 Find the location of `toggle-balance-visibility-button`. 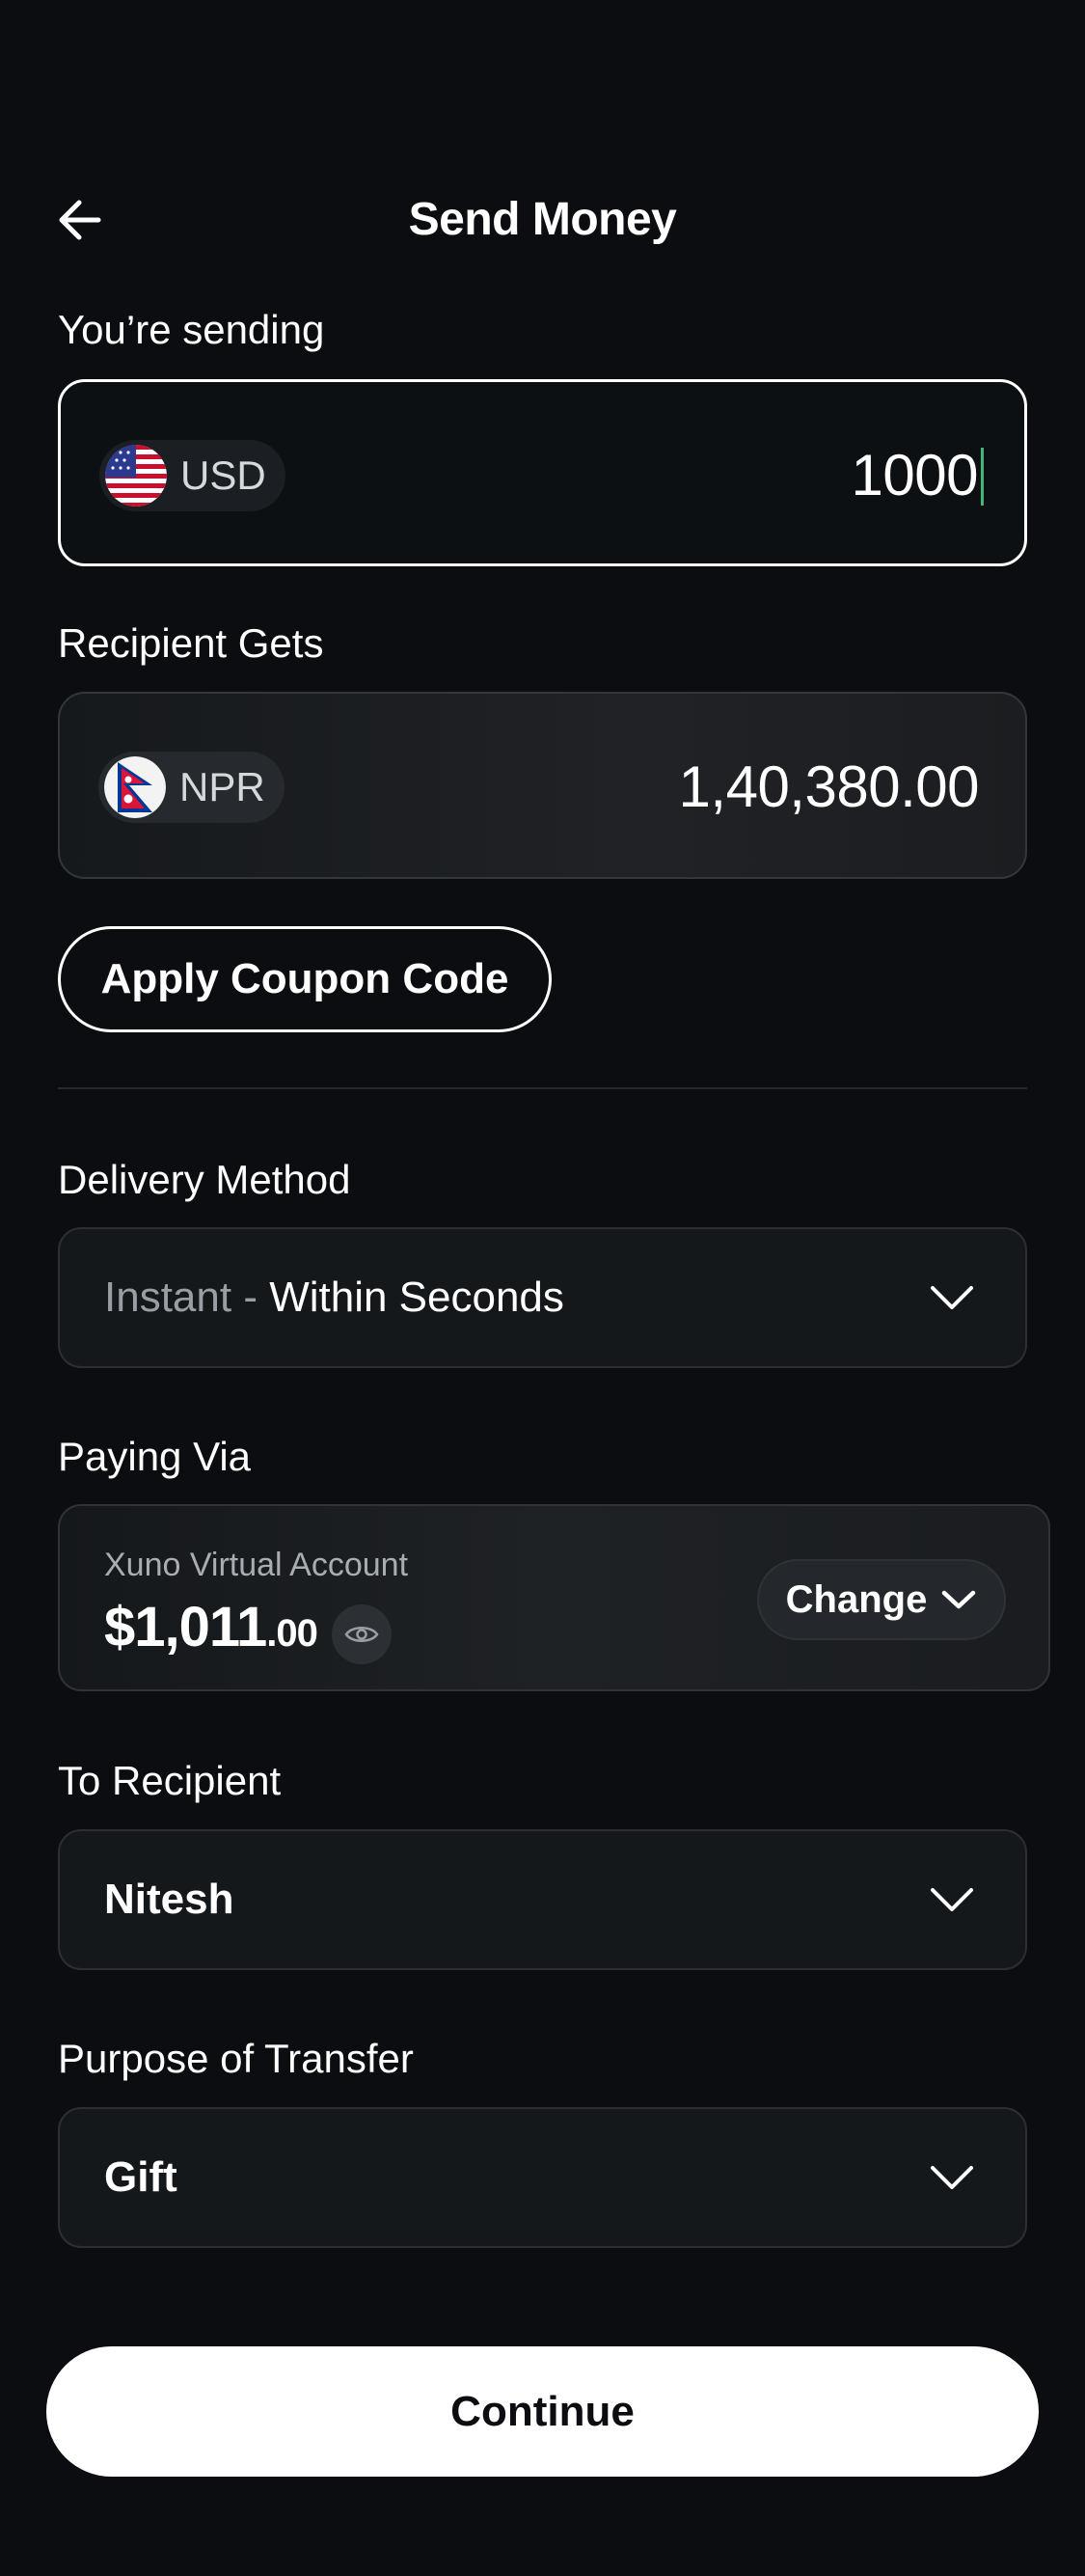

toggle-balance-visibility-button is located at coordinates (362, 1634).